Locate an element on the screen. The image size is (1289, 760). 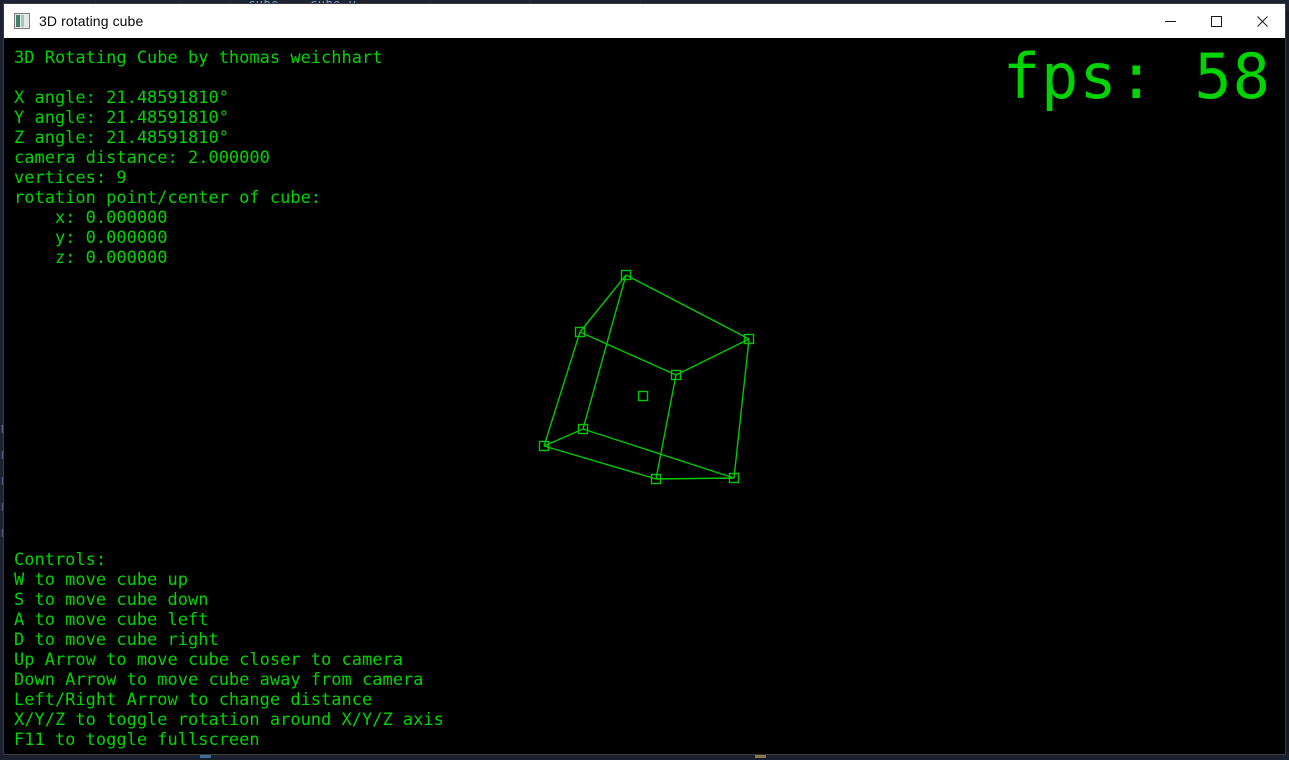
control-move-closer: Up Arrow to move cube closer to camera is located at coordinates (208, 660).